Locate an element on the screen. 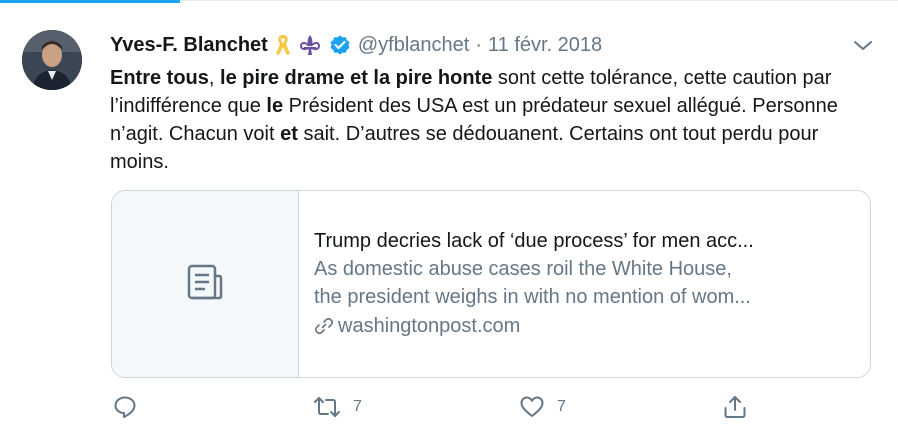  article-icon is located at coordinates (205, 284).